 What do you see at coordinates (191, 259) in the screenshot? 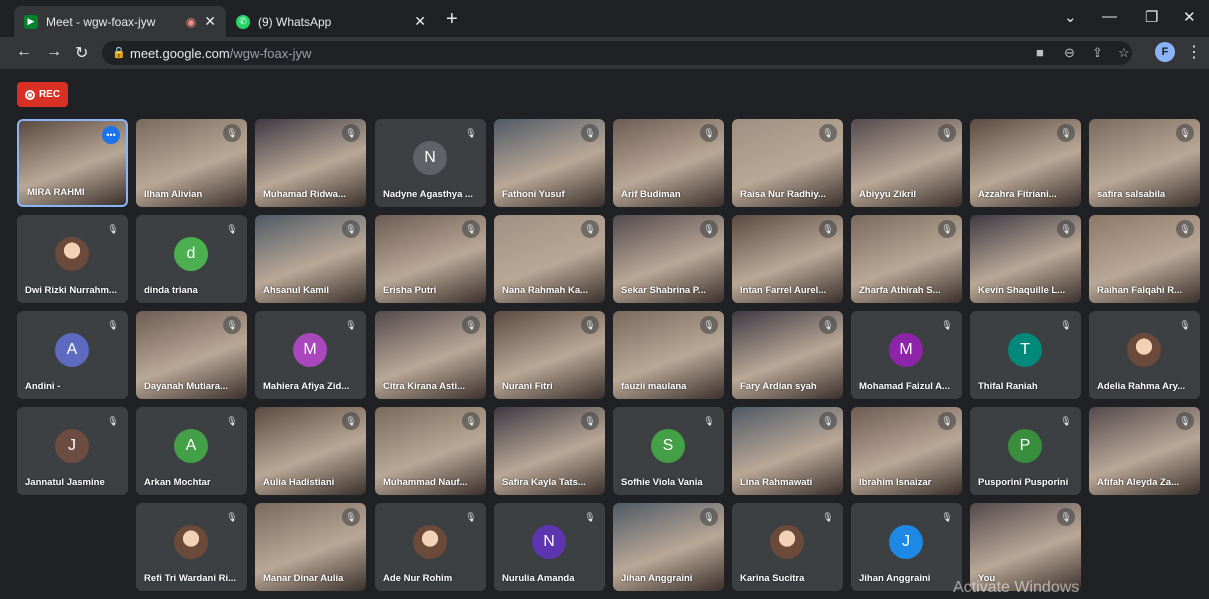
I see `participant-tile: d 🎙 dinda triana` at bounding box center [191, 259].